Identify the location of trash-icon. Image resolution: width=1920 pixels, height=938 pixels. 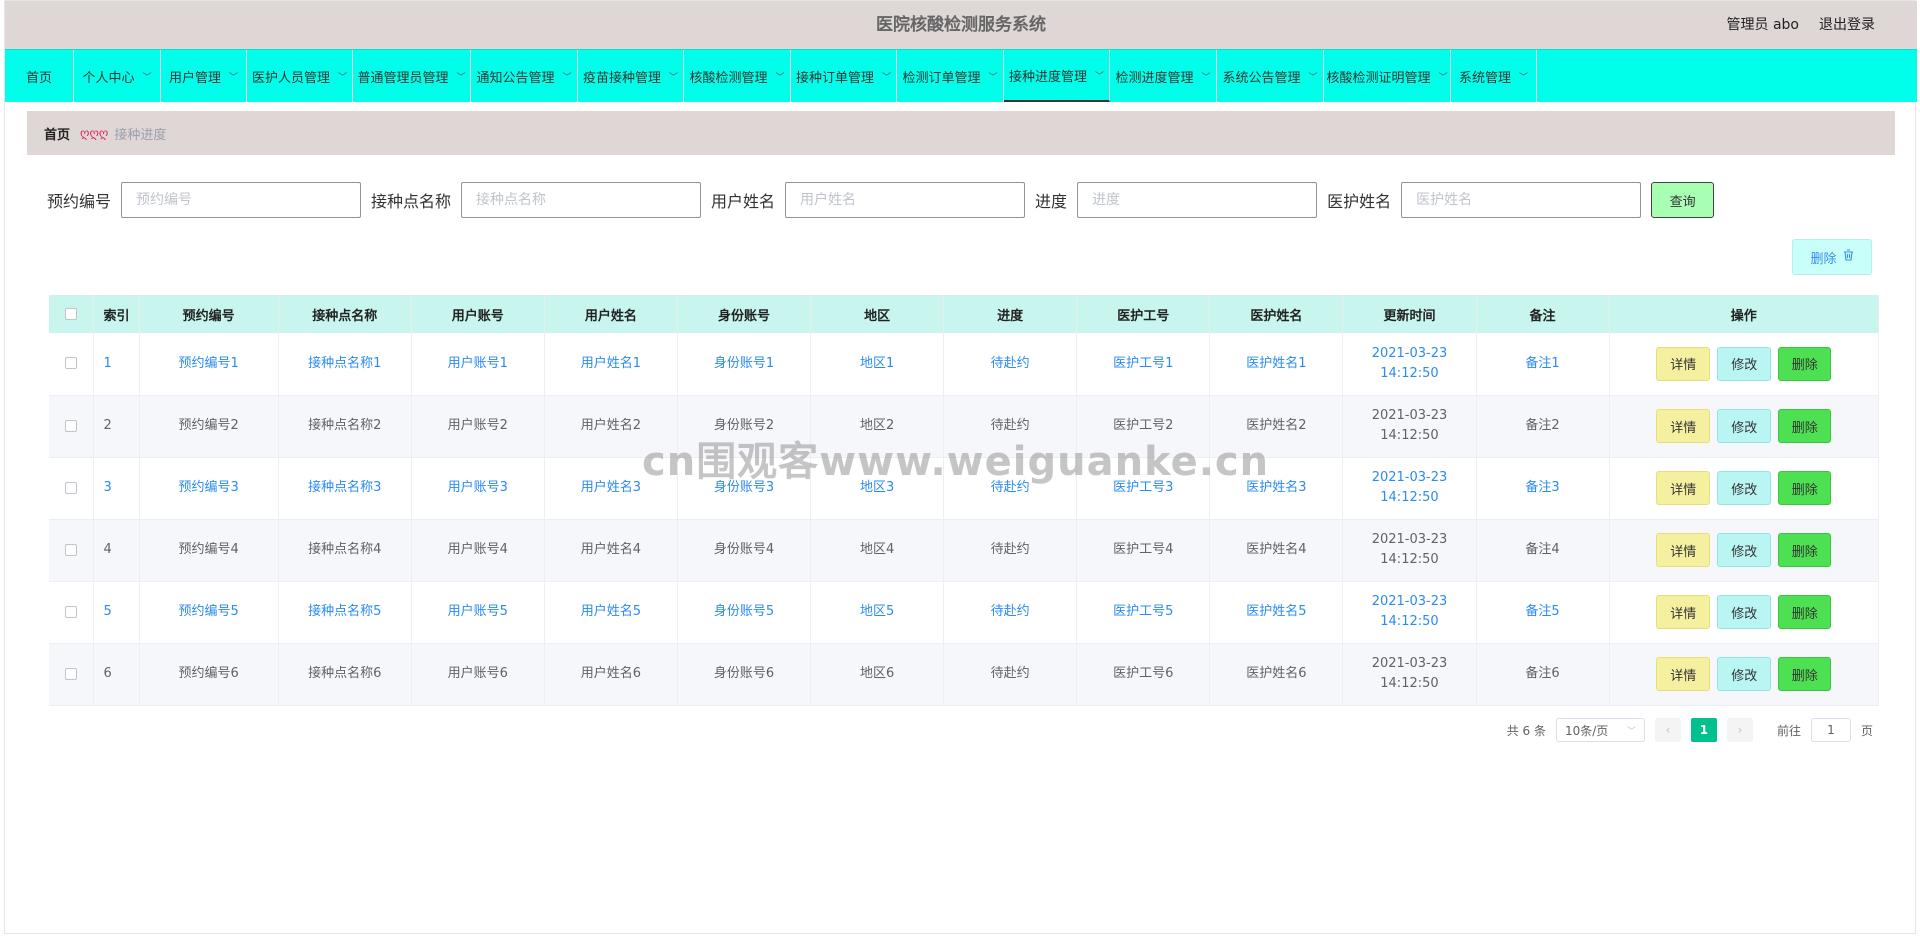
(1848, 257).